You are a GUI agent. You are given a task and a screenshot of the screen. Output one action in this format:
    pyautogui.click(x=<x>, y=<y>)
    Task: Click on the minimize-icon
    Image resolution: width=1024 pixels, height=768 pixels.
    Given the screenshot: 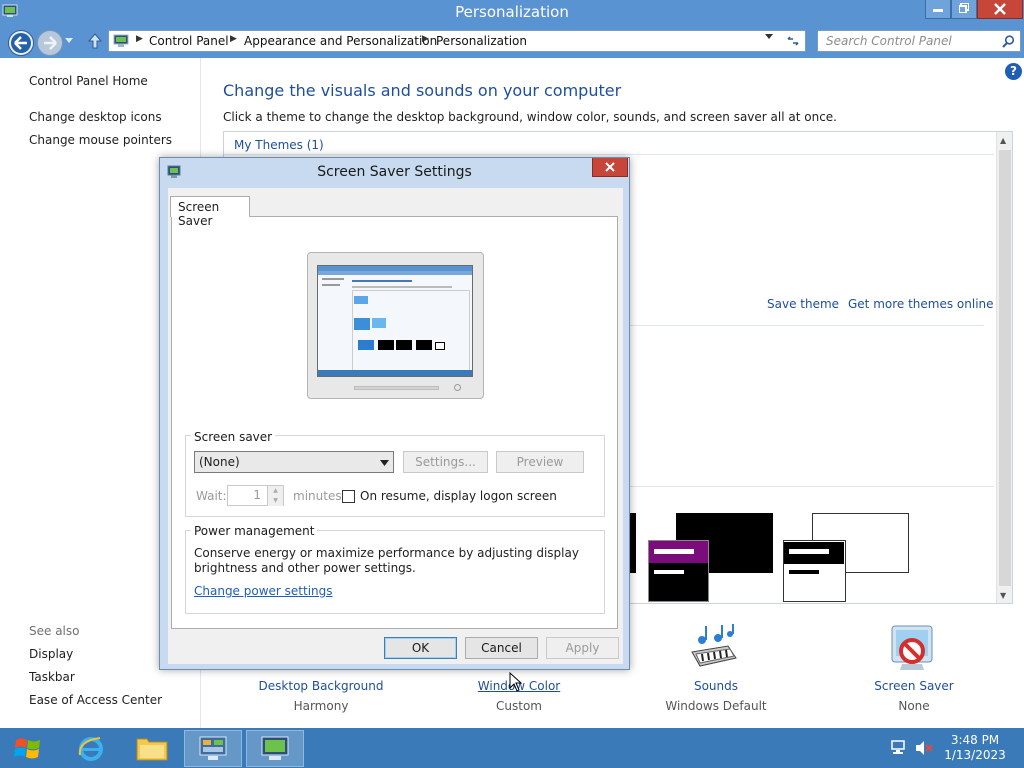 What is the action you would take?
    pyautogui.click(x=938, y=10)
    